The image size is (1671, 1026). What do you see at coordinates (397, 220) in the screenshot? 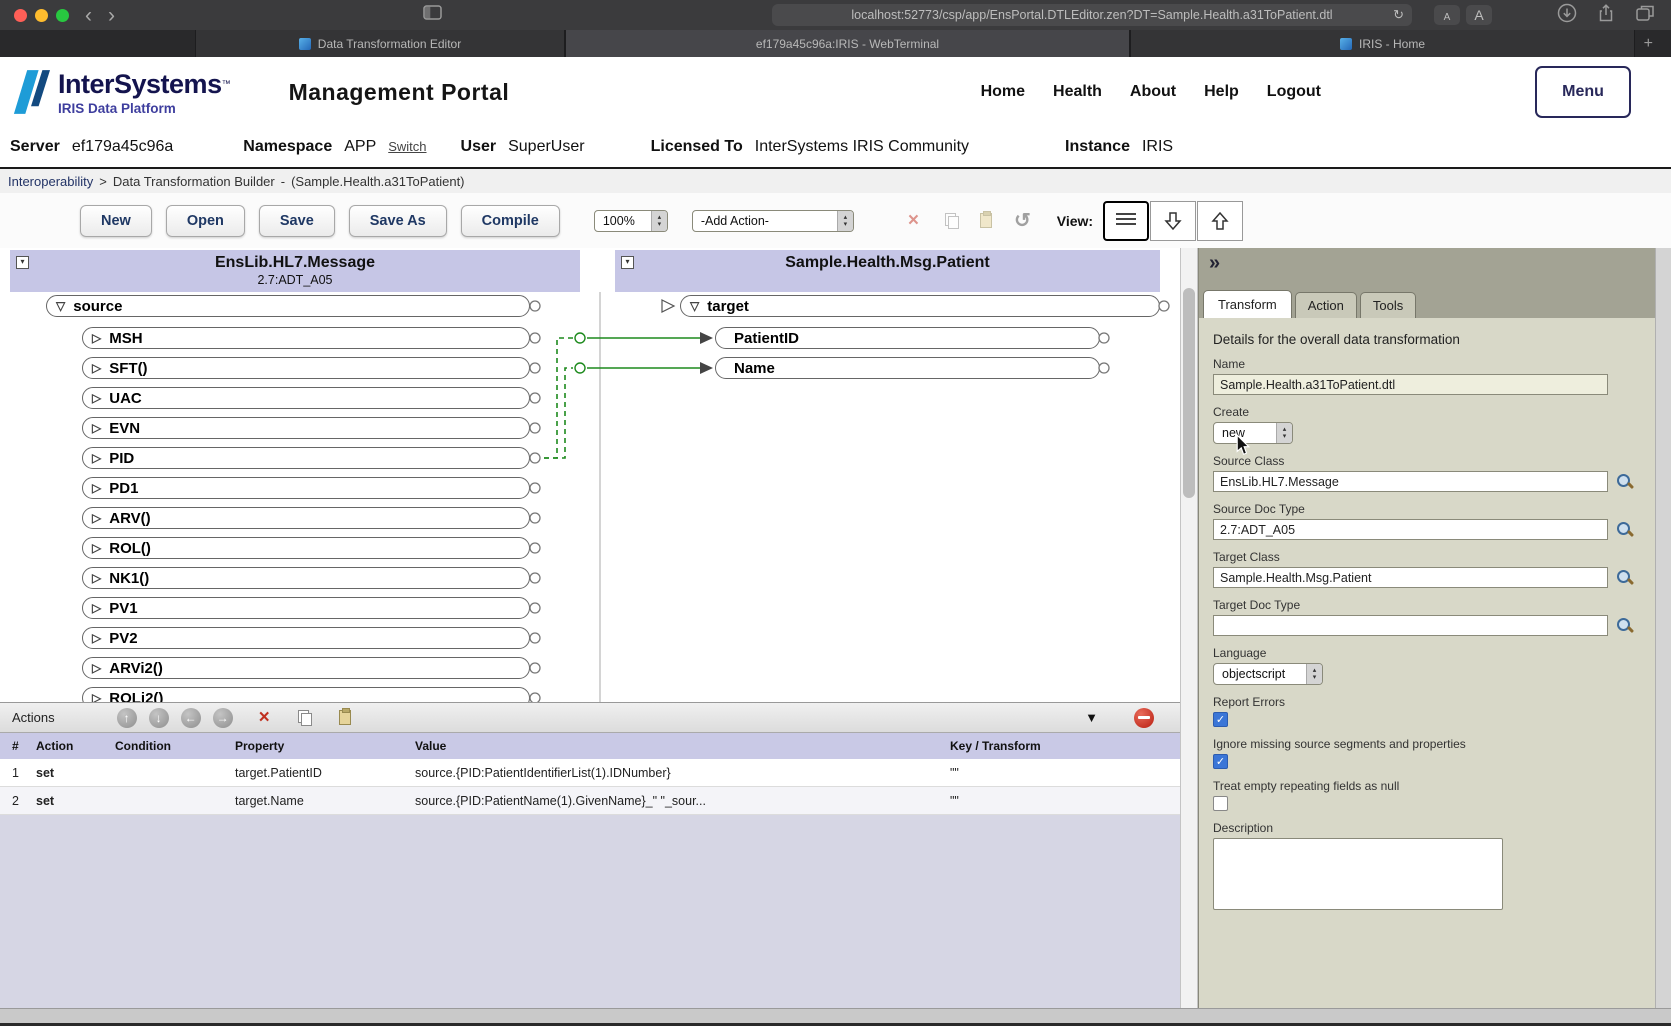
I see `save-as-button: Save As` at bounding box center [397, 220].